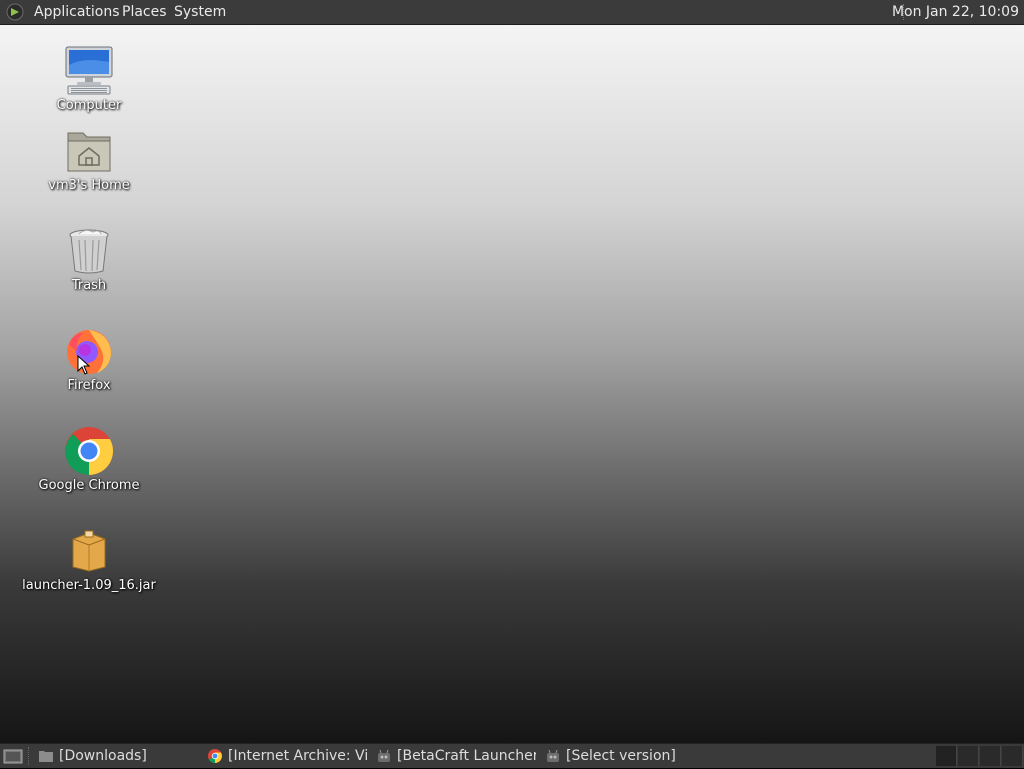 This screenshot has width=1024, height=769. I want to click on desktop-icon-computer: Computer, so click(89, 79).